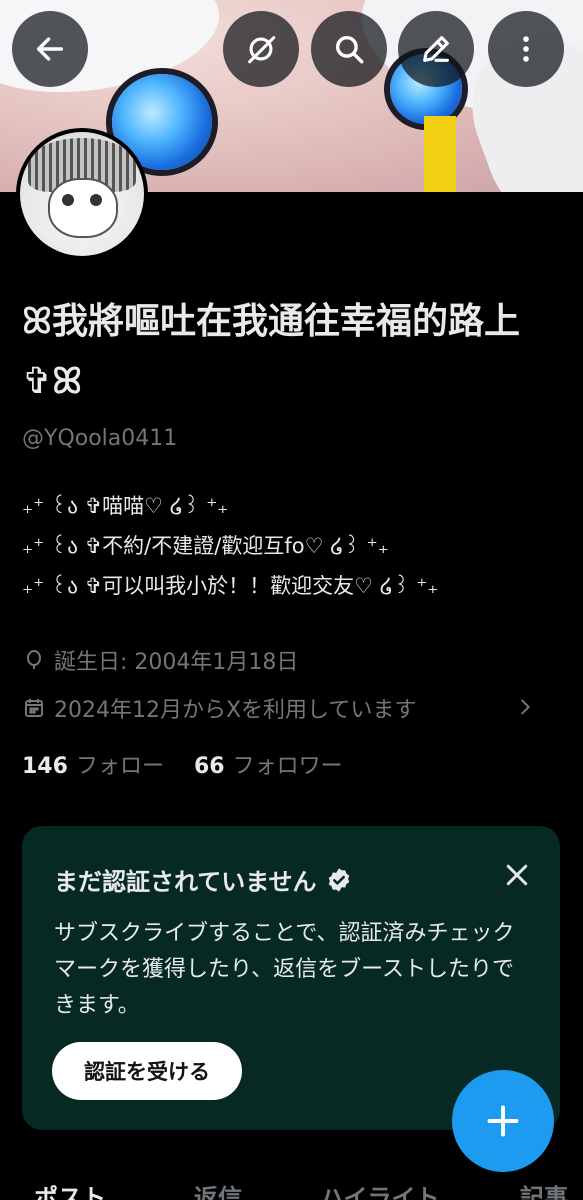 The image size is (583, 1200). What do you see at coordinates (218, 1189) in the screenshot?
I see `tab-replies: 返信` at bounding box center [218, 1189].